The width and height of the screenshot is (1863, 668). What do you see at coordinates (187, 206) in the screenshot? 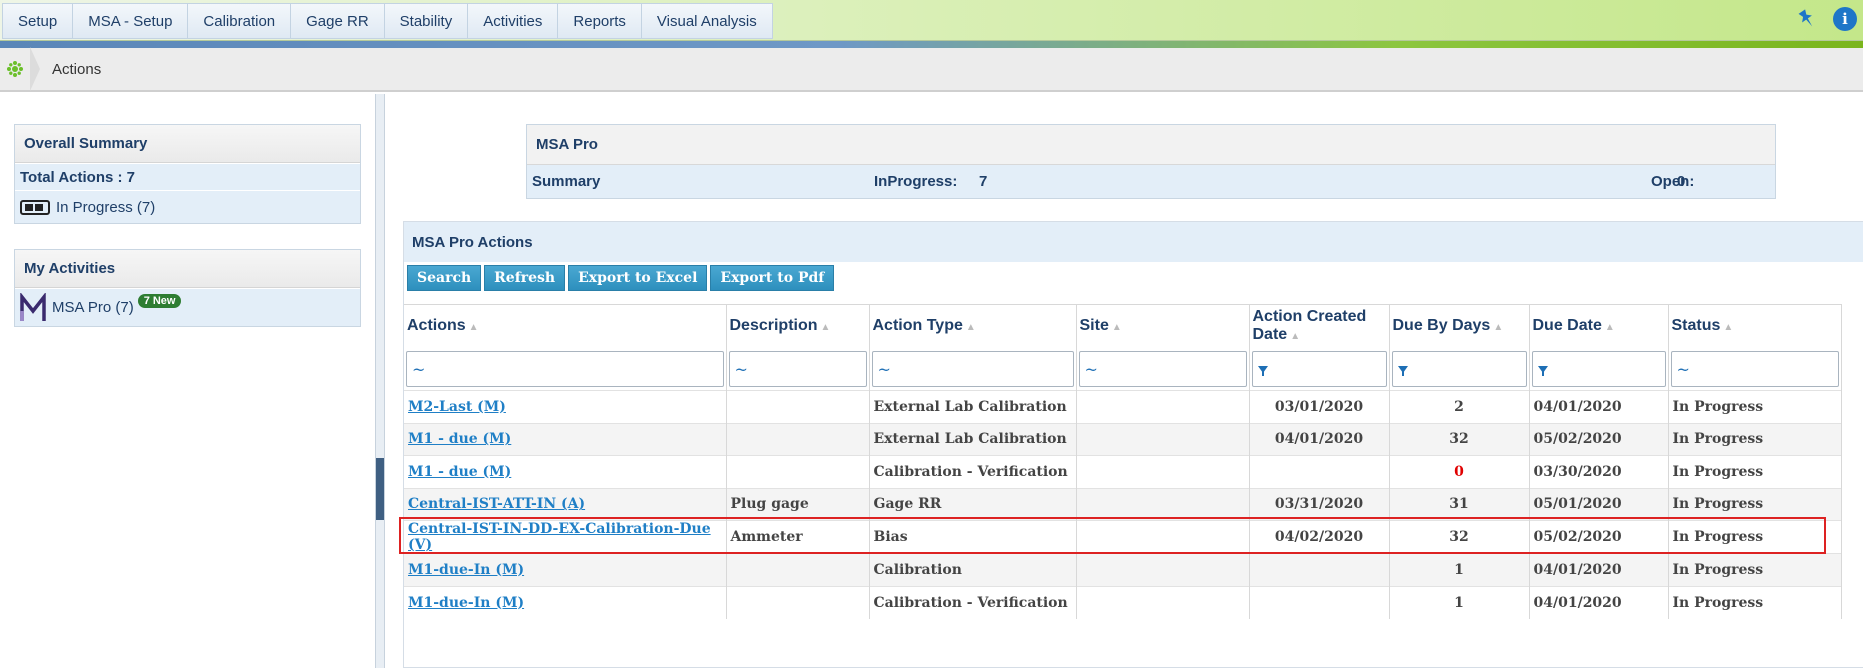
I see `in-progress-row: In Progress (7)` at bounding box center [187, 206].